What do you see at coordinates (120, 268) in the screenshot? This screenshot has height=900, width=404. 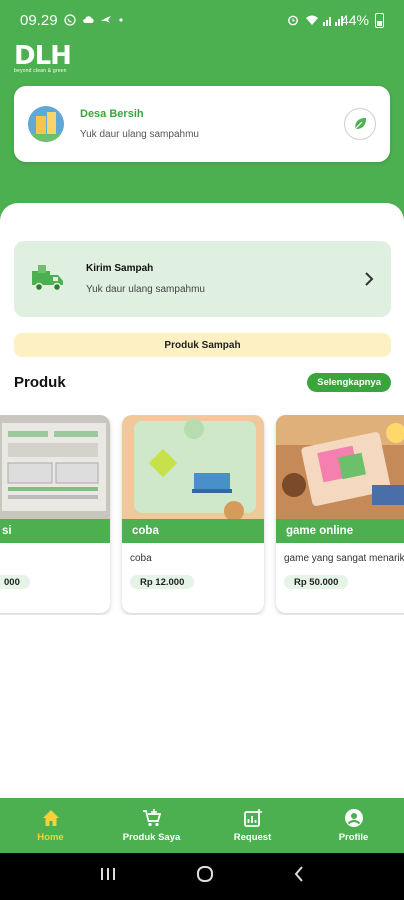 I see `send-waste-title: Kirim Sampah` at bounding box center [120, 268].